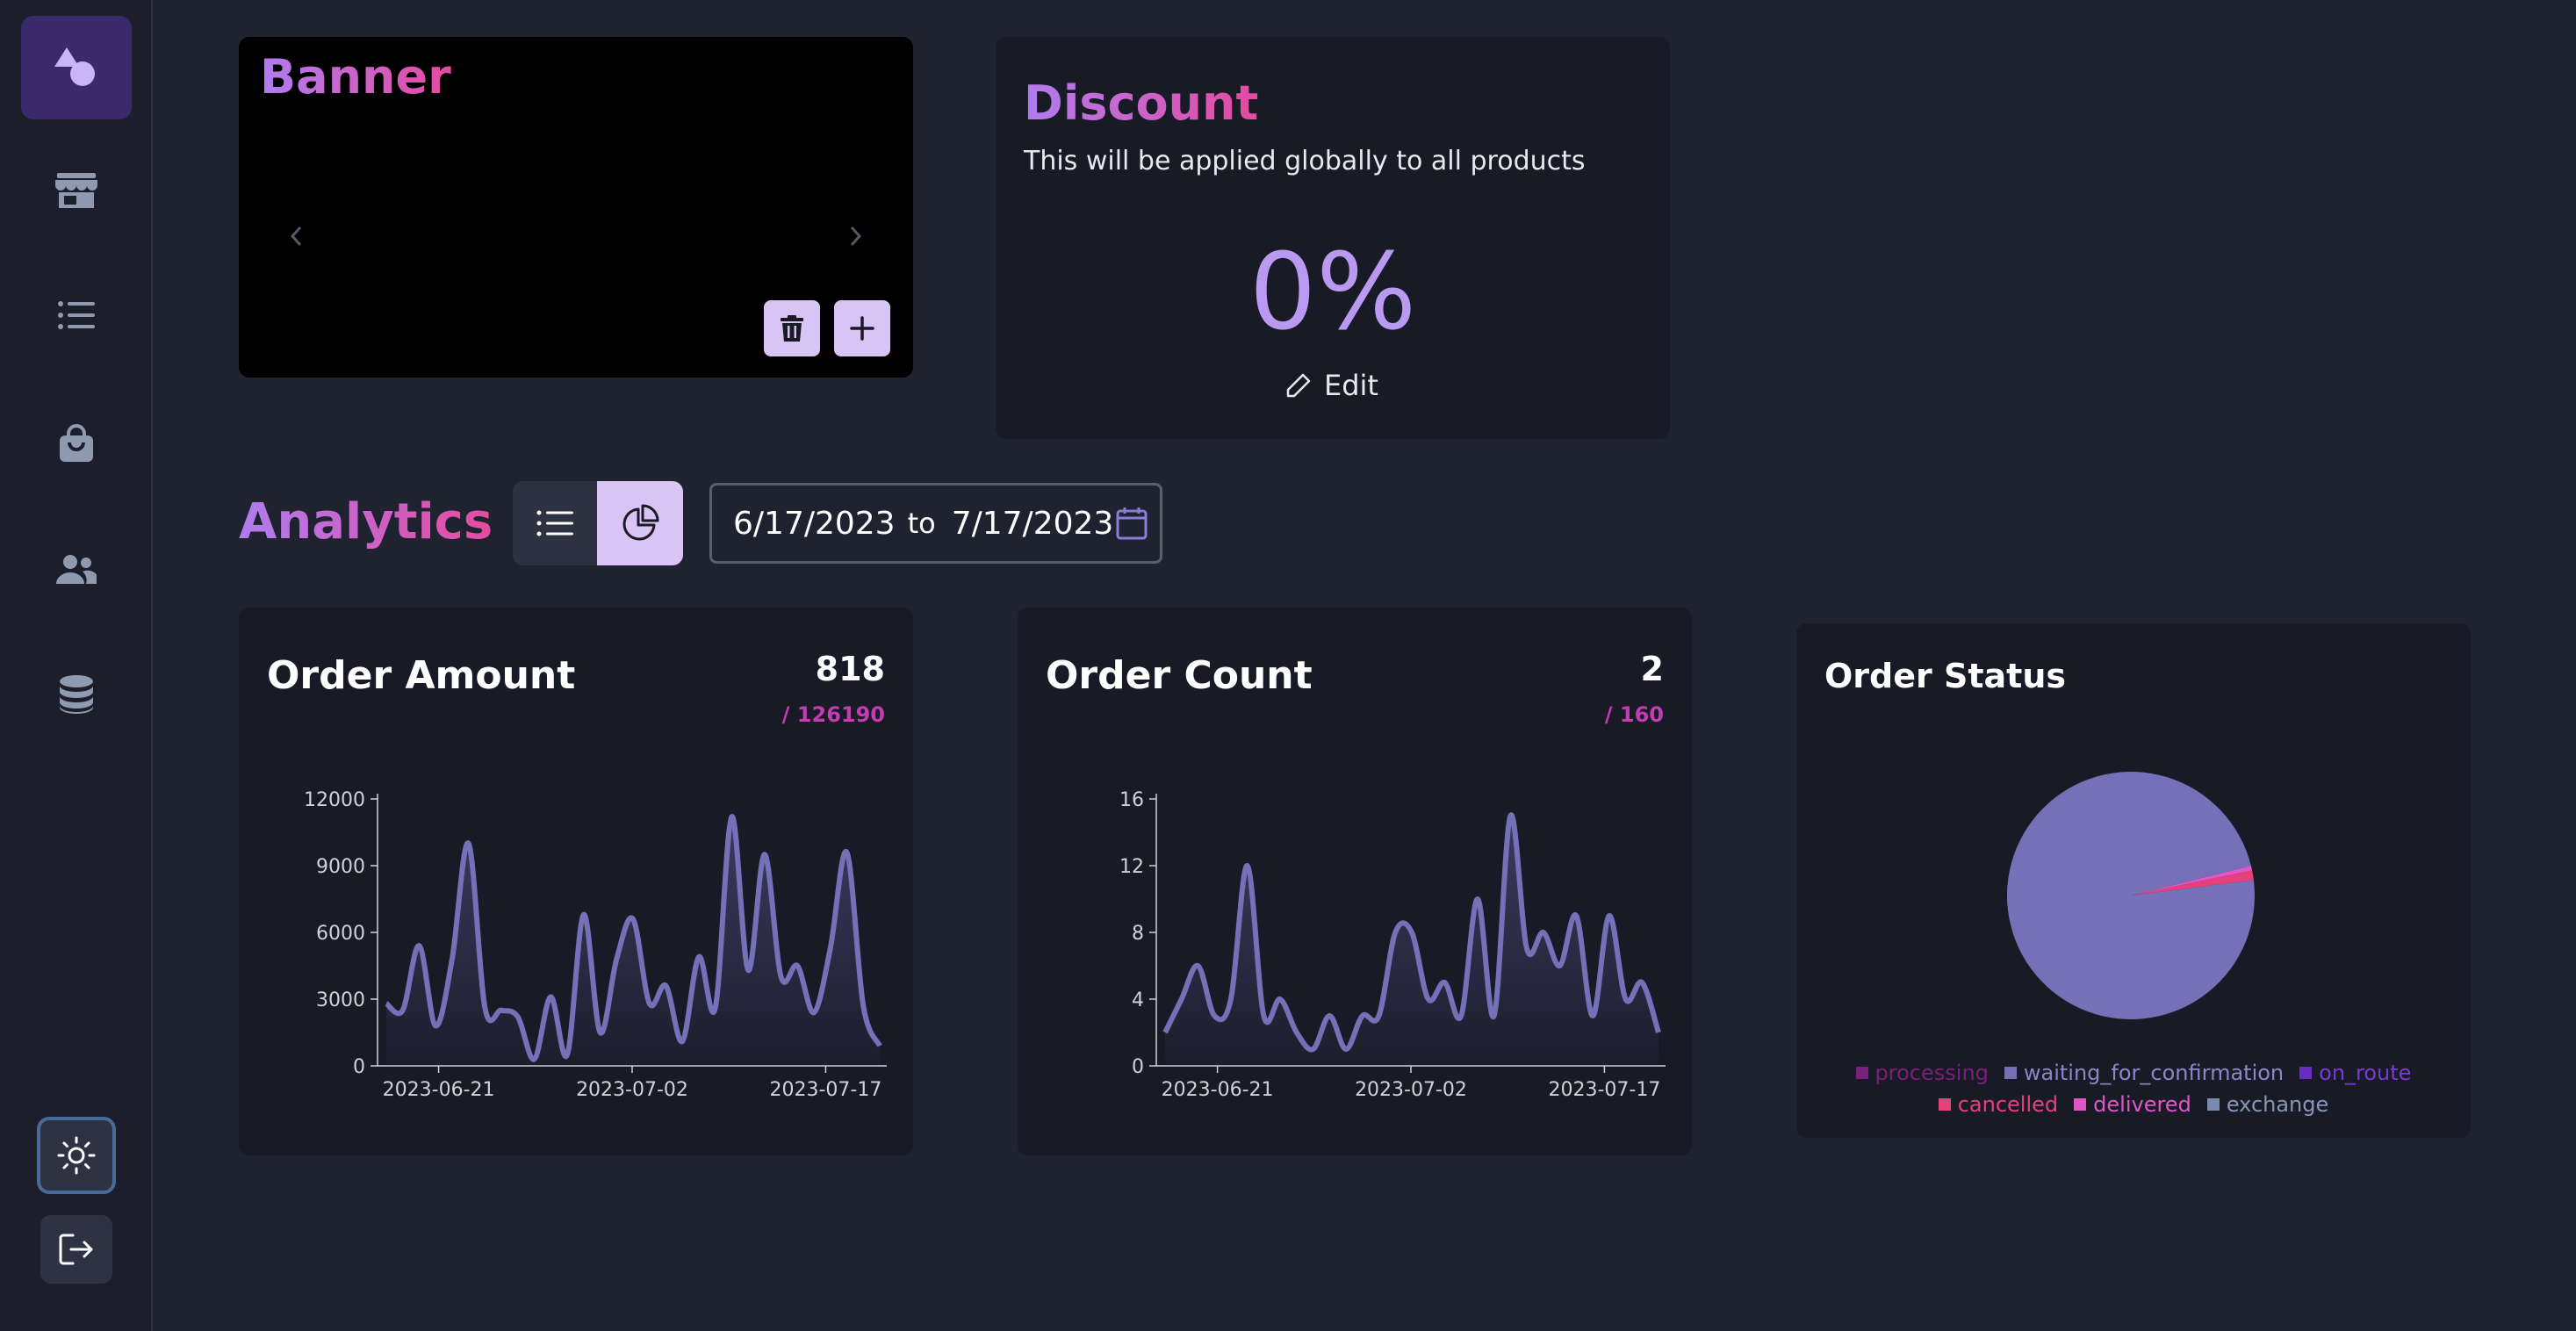  I want to click on nav-products-button, so click(76, 443).